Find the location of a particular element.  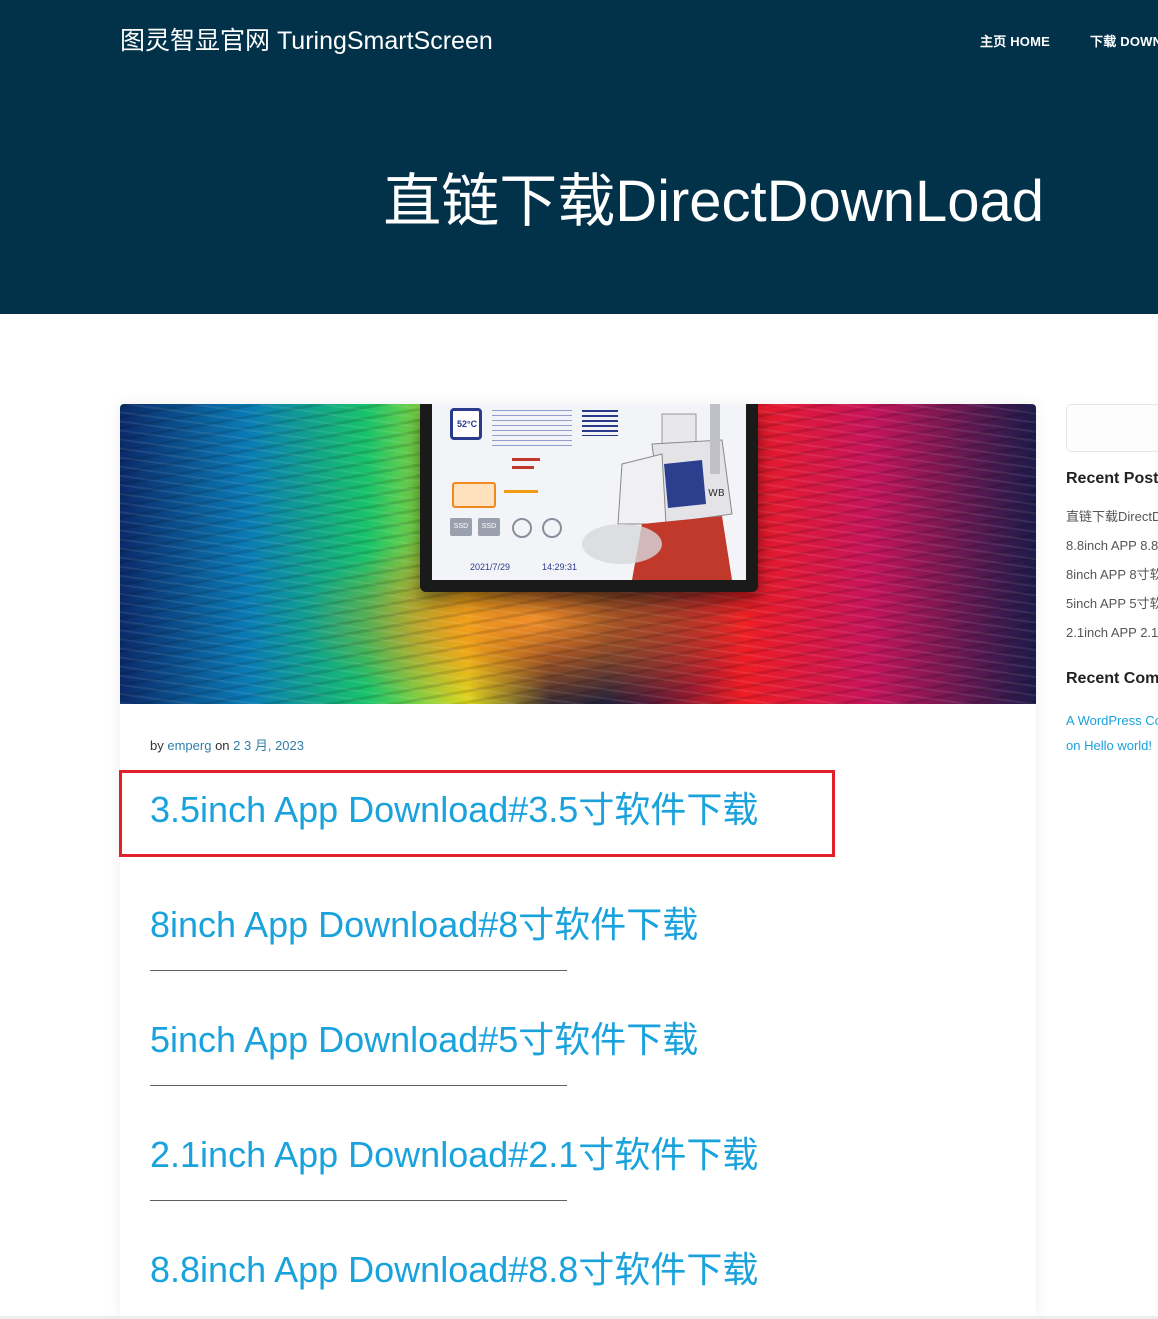

list-item: 8.8inch App Download#8.8寸软件下载 is located at coordinates (580, 1281).